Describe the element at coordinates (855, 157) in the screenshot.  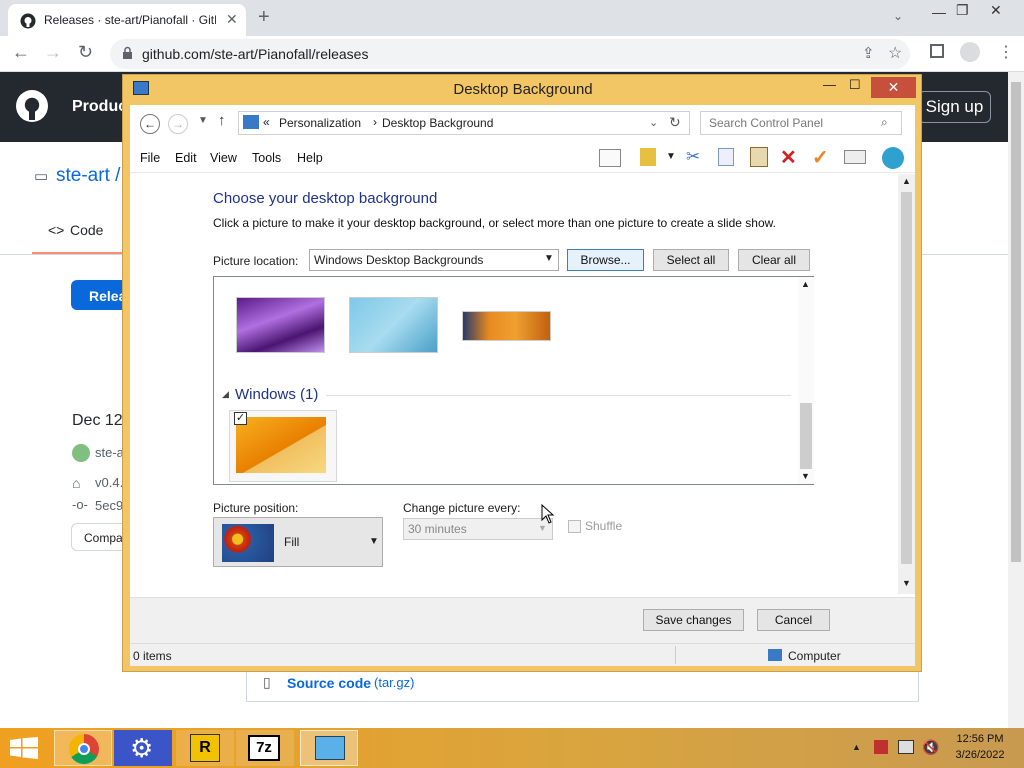
I see `window-icon` at that location.